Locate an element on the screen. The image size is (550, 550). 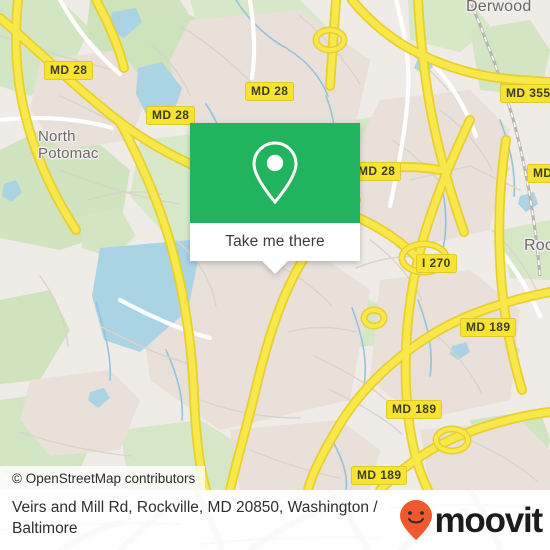
osm-attribution: © OpenStreetMap contributors is located at coordinates (103, 478).